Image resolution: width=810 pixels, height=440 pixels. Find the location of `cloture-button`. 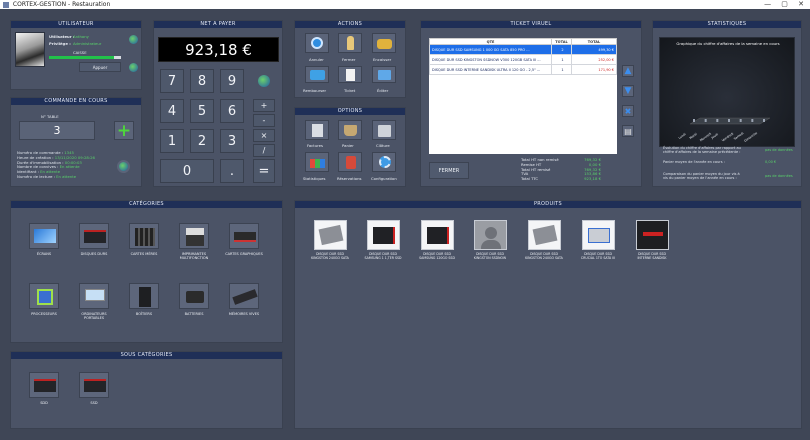

cloture-button is located at coordinates (384, 130).